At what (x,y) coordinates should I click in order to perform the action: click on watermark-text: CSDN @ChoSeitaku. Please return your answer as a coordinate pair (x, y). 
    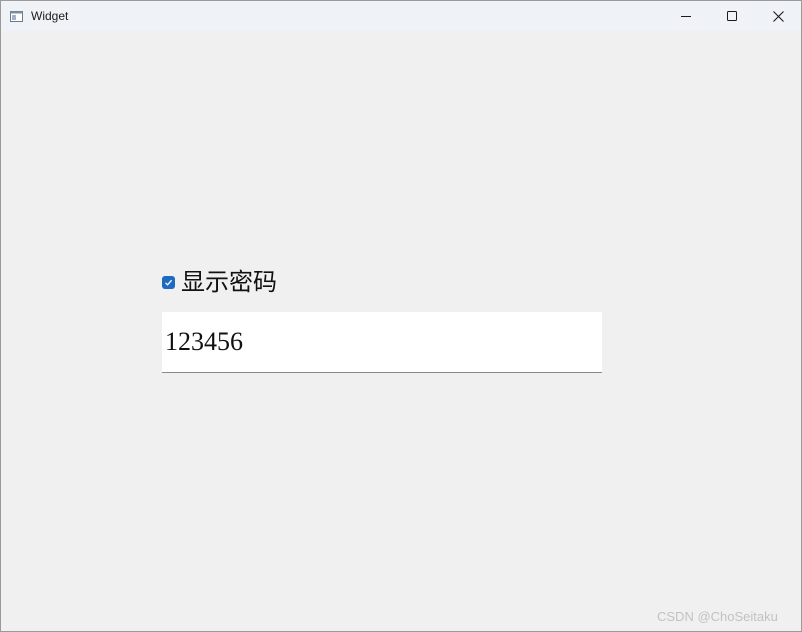
    Looking at the image, I should click on (717, 616).